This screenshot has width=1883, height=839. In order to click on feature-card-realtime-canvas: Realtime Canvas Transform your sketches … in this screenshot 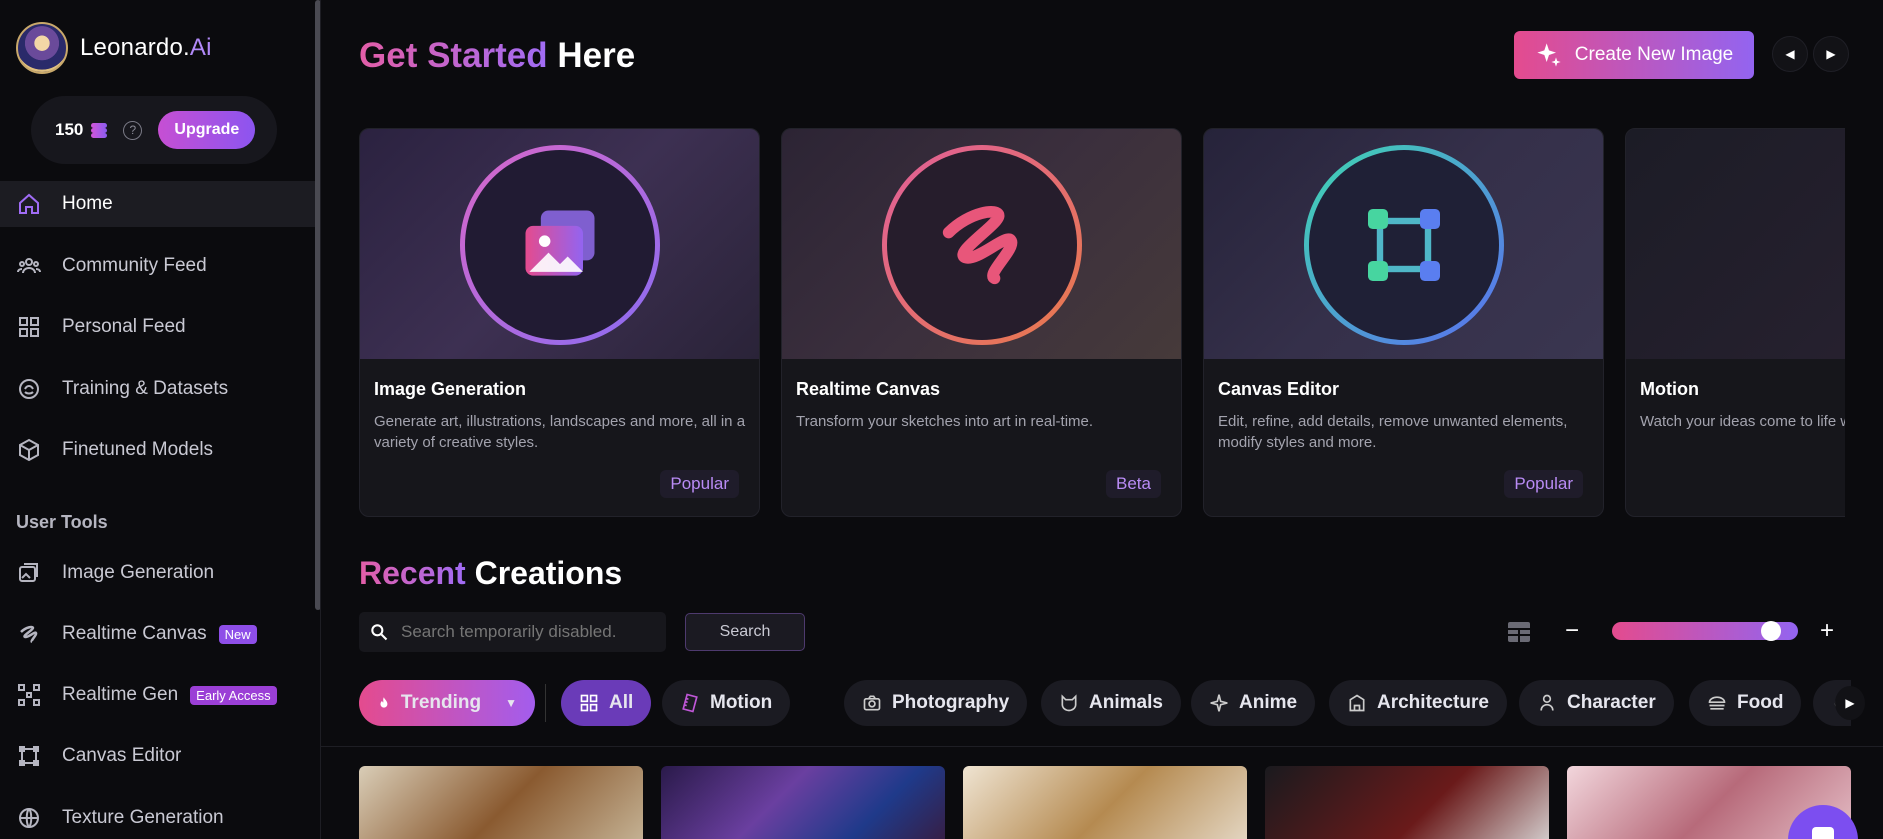, I will do `click(981, 322)`.